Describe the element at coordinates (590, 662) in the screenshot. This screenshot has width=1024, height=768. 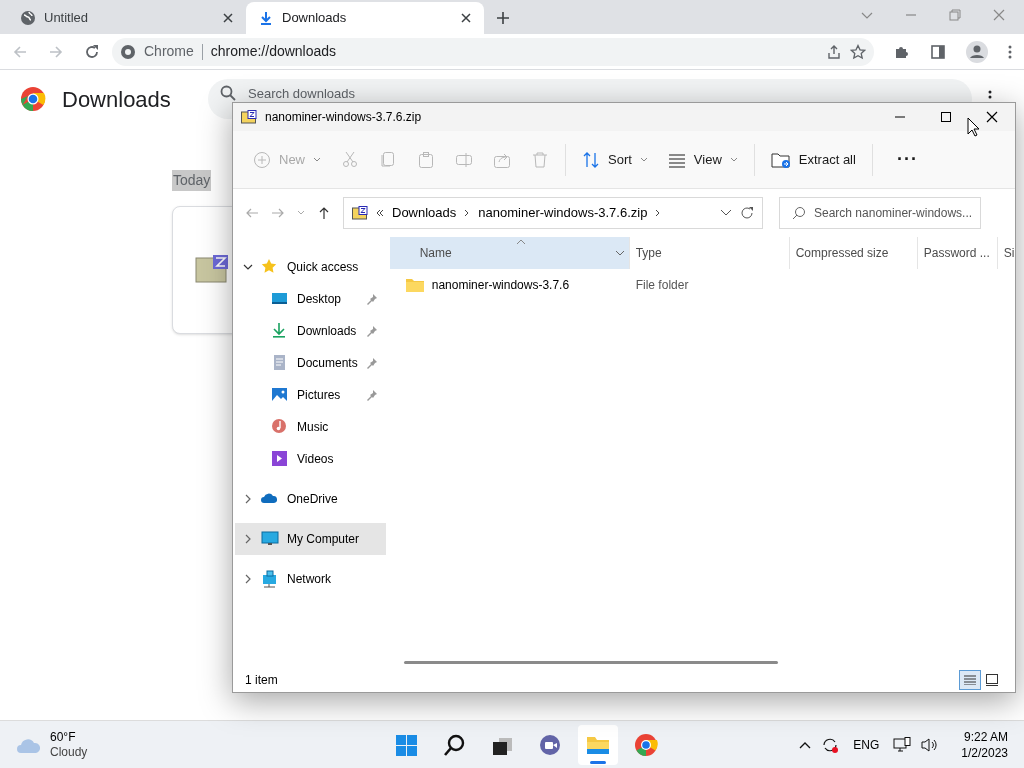
I see `scrollbar` at that location.